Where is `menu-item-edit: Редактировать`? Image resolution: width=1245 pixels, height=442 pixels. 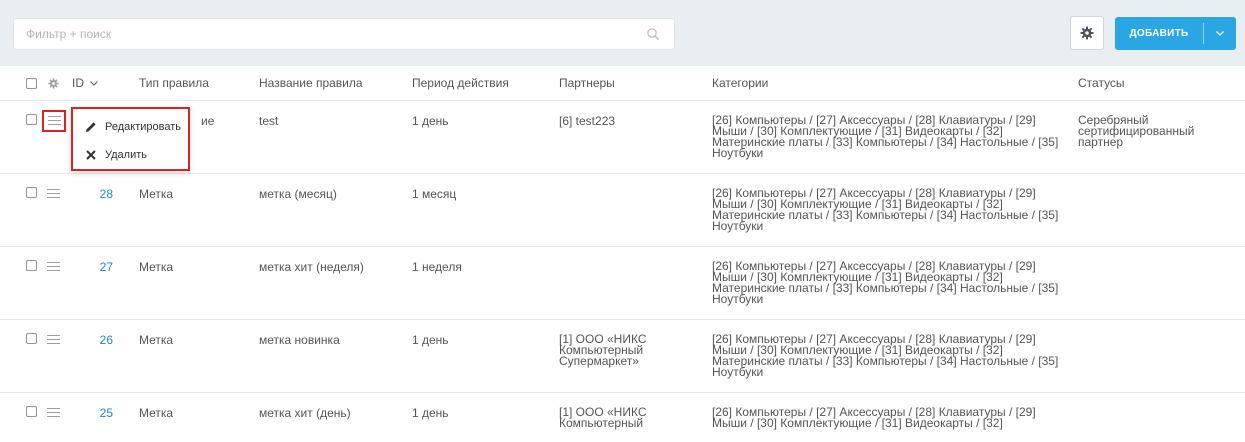
menu-item-edit: Редактировать is located at coordinates (133, 127).